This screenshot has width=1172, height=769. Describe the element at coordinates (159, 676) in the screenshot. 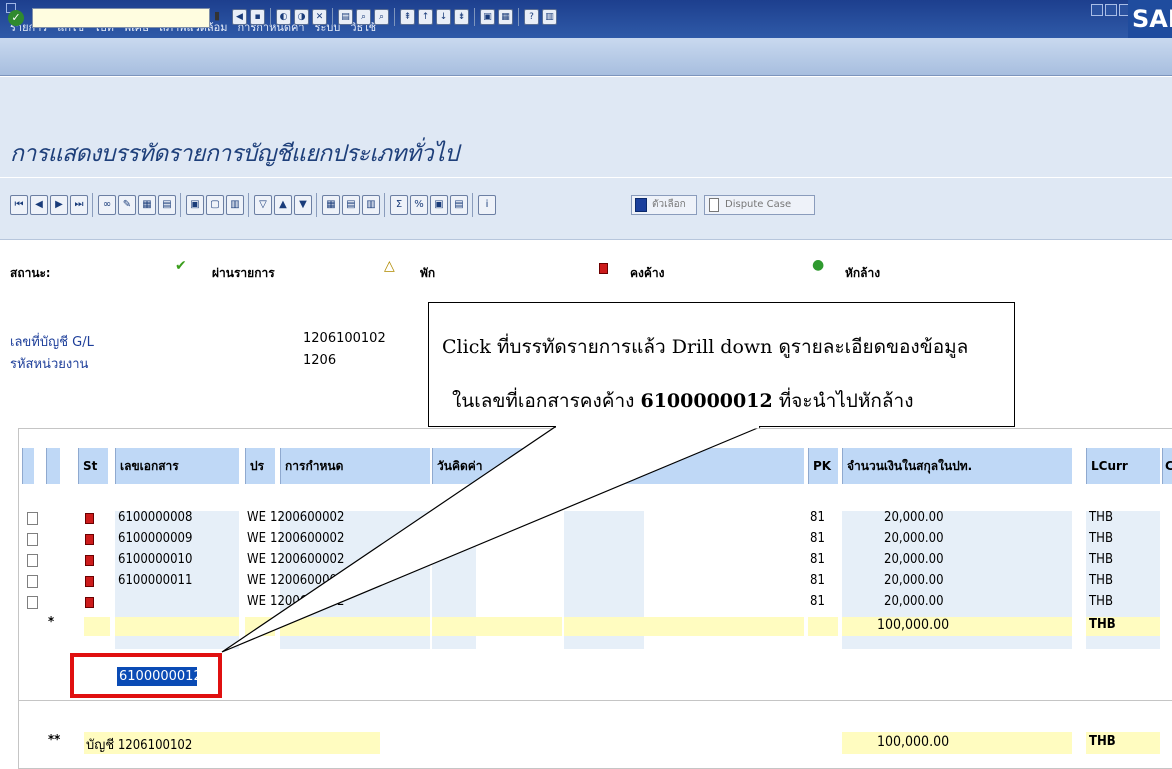

I see `selected-document-number: 6100000012` at that location.